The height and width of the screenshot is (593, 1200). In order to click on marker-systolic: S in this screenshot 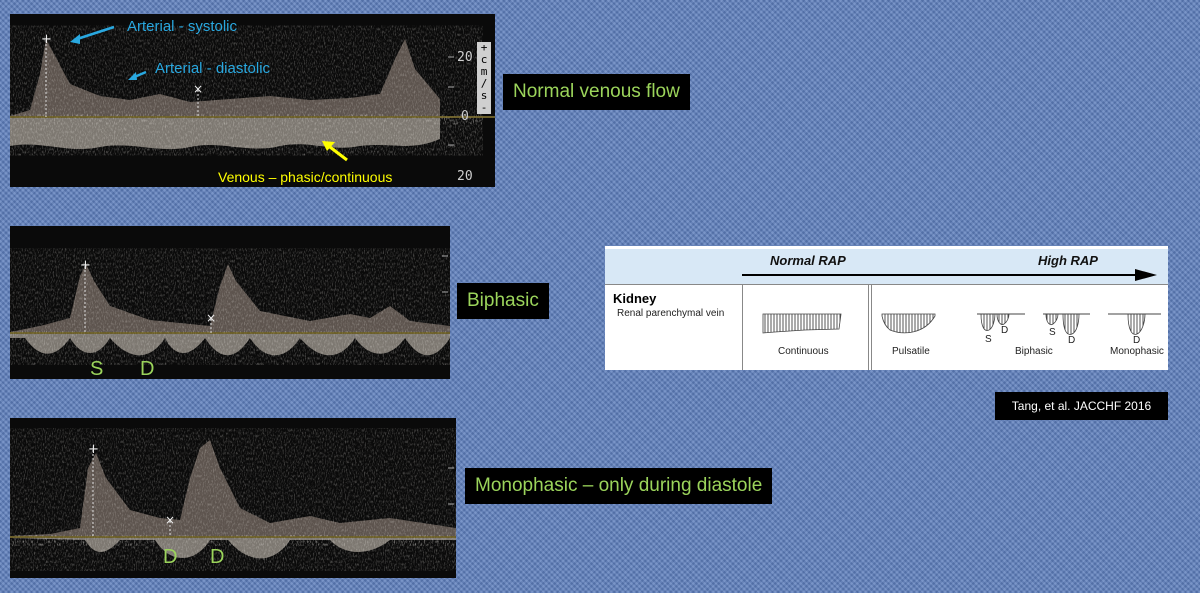, I will do `click(97, 368)`.